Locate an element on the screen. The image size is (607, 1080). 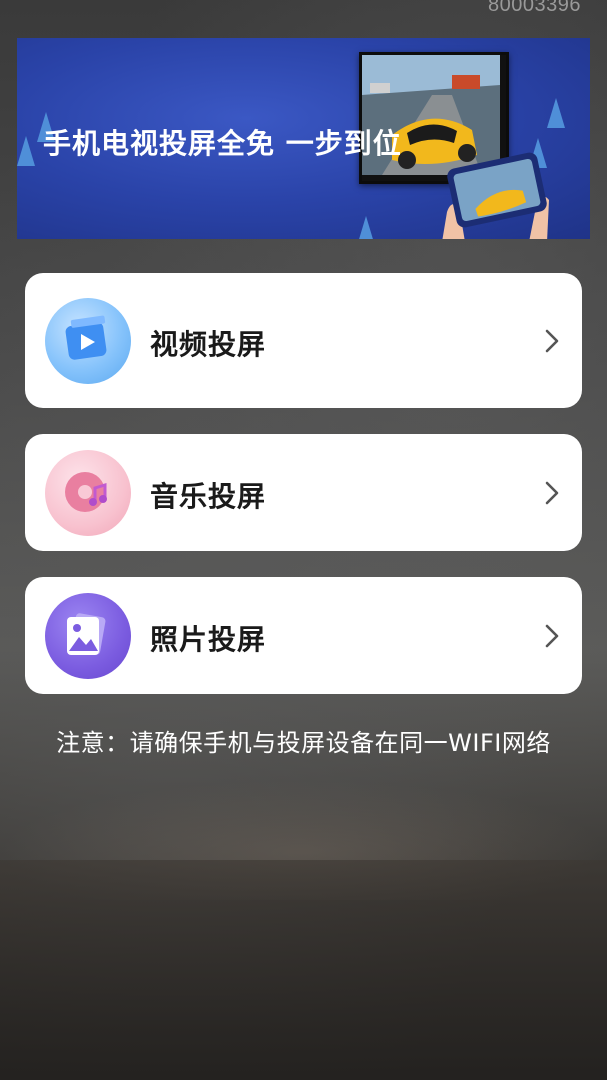
menu-item-music-cast: 音乐投屏 is located at coordinates (303, 492).